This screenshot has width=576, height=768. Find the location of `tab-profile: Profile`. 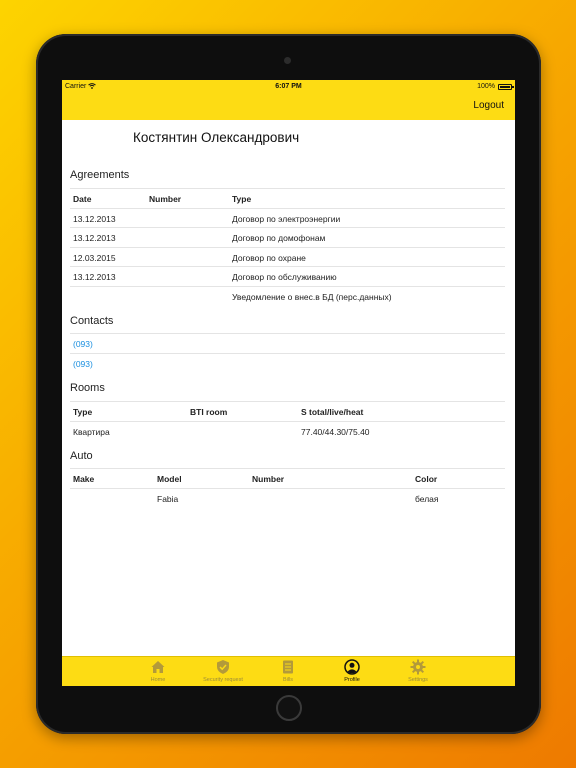

tab-profile: Profile is located at coordinates (352, 671).